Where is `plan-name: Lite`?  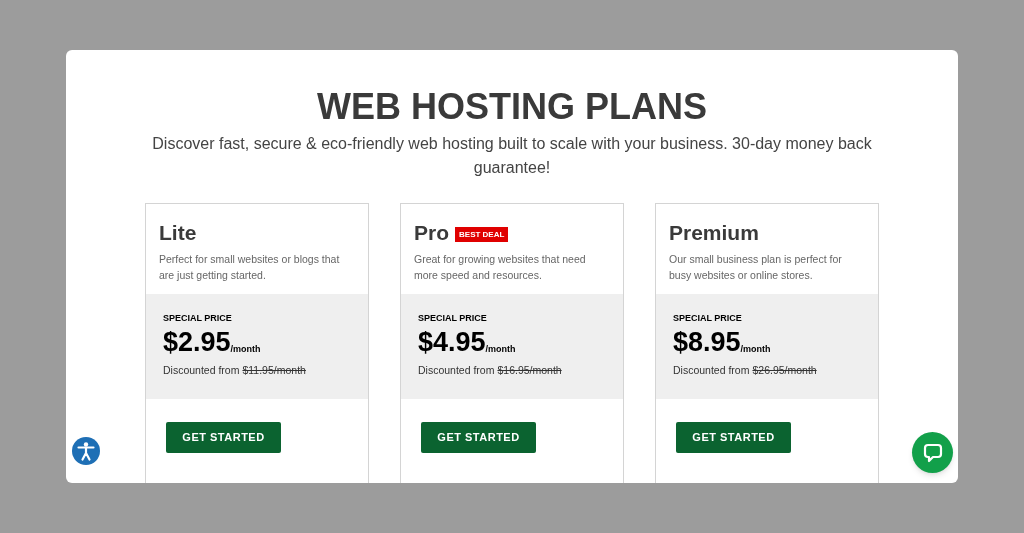 plan-name: Lite is located at coordinates (178, 233).